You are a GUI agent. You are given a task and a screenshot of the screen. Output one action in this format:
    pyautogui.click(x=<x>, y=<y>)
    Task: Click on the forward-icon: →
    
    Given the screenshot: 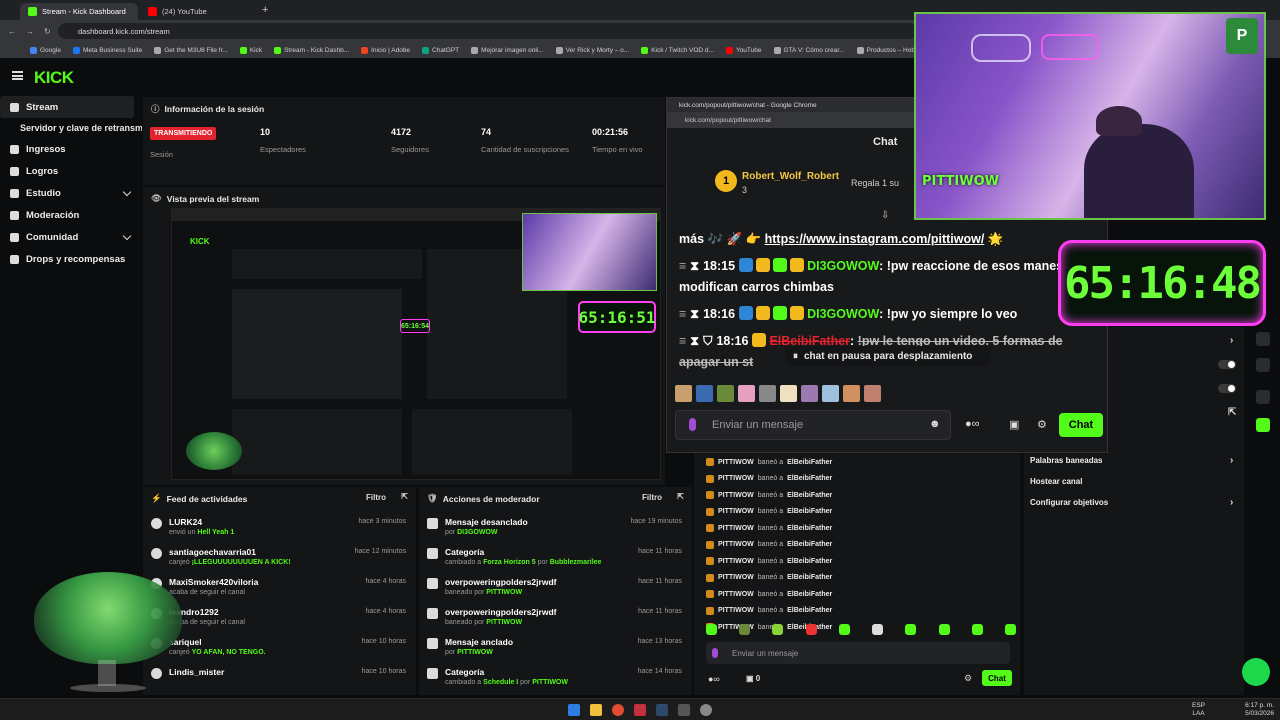 What is the action you would take?
    pyautogui.click(x=30, y=31)
    